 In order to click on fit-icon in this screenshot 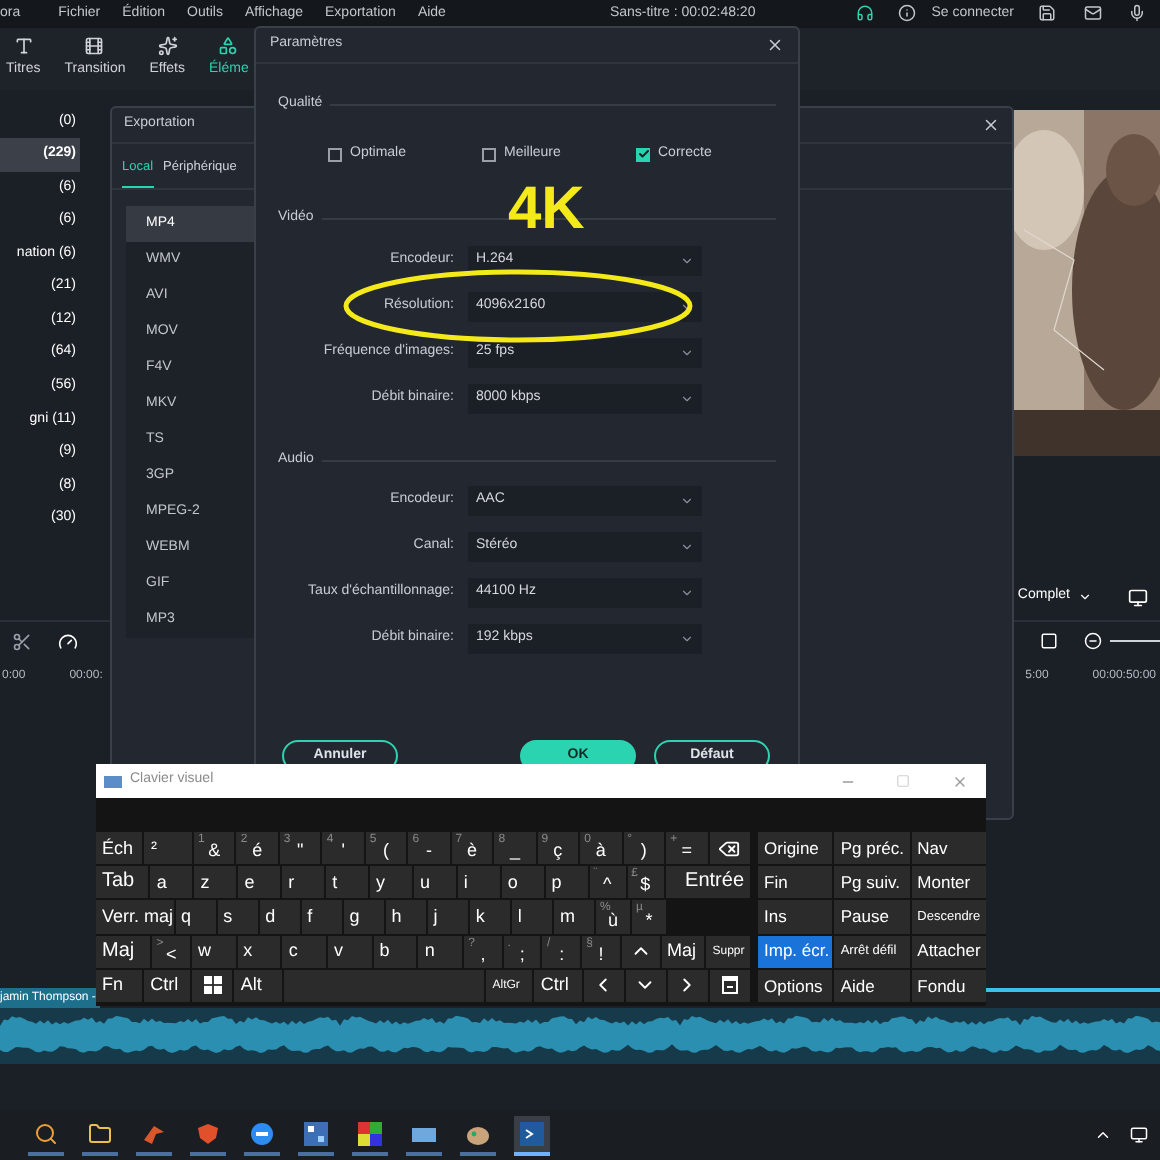, I will do `click(1049, 641)`.